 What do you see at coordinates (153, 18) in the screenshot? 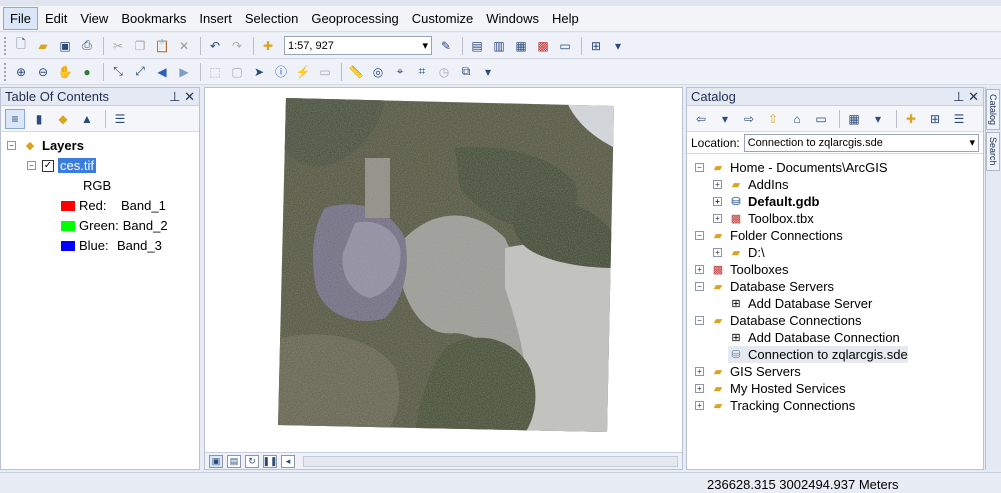
I see `menu-bookmarks: Bookmarks` at bounding box center [153, 18].